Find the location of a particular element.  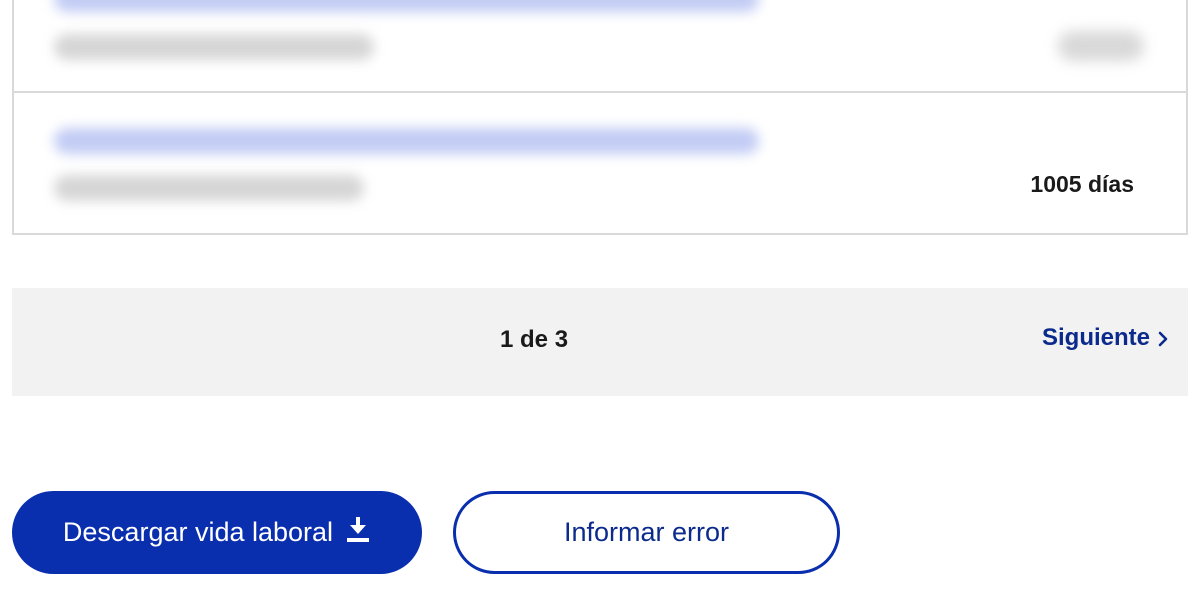

employment-row is located at coordinates (600, 46).